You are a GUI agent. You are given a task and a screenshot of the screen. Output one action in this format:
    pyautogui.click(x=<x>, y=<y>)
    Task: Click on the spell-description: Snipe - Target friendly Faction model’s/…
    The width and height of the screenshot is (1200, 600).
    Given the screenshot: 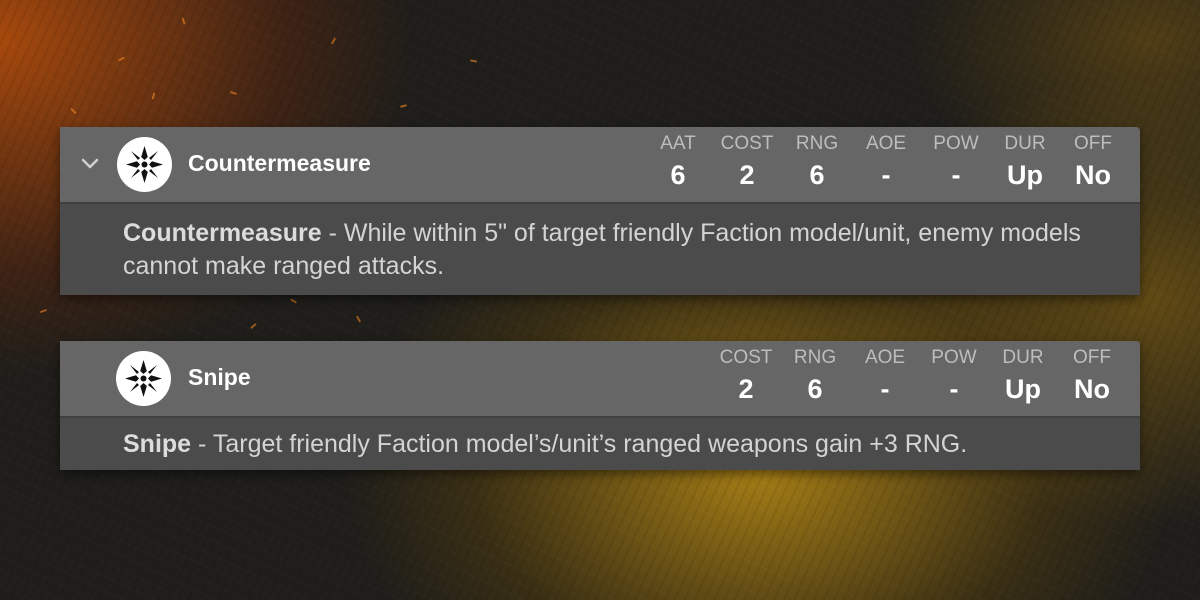 What is the action you would take?
    pyautogui.click(x=600, y=443)
    